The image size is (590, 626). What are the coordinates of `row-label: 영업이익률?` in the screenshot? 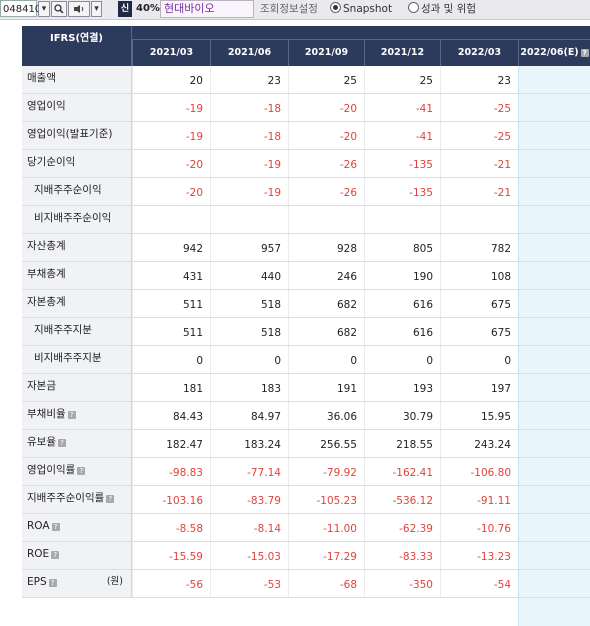 It's located at (77, 471).